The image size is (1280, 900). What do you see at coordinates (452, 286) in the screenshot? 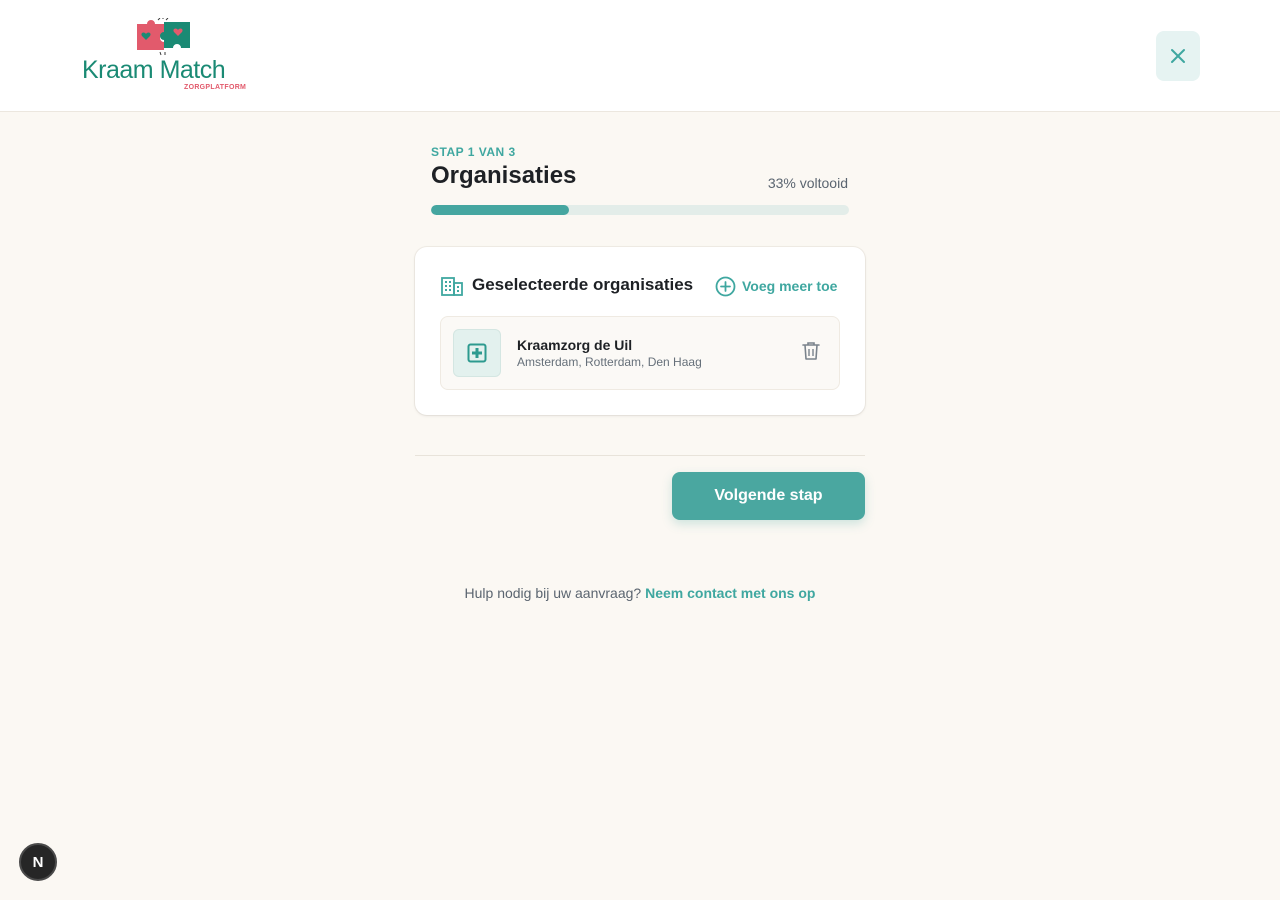
I see `building-icon` at bounding box center [452, 286].